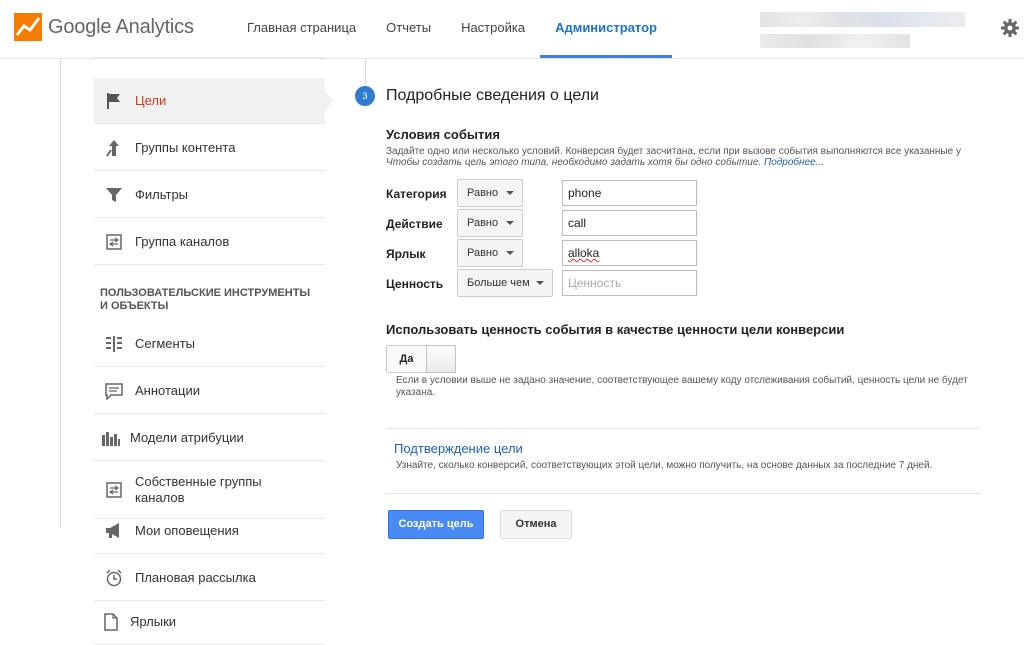  Describe the element at coordinates (498, 283) in the screenshot. I see `select-value: Больше чем` at that location.